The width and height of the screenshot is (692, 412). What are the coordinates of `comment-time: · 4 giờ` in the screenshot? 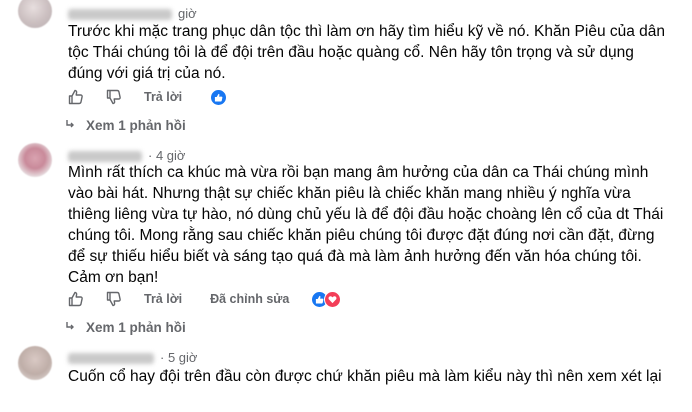 It's located at (166, 155).